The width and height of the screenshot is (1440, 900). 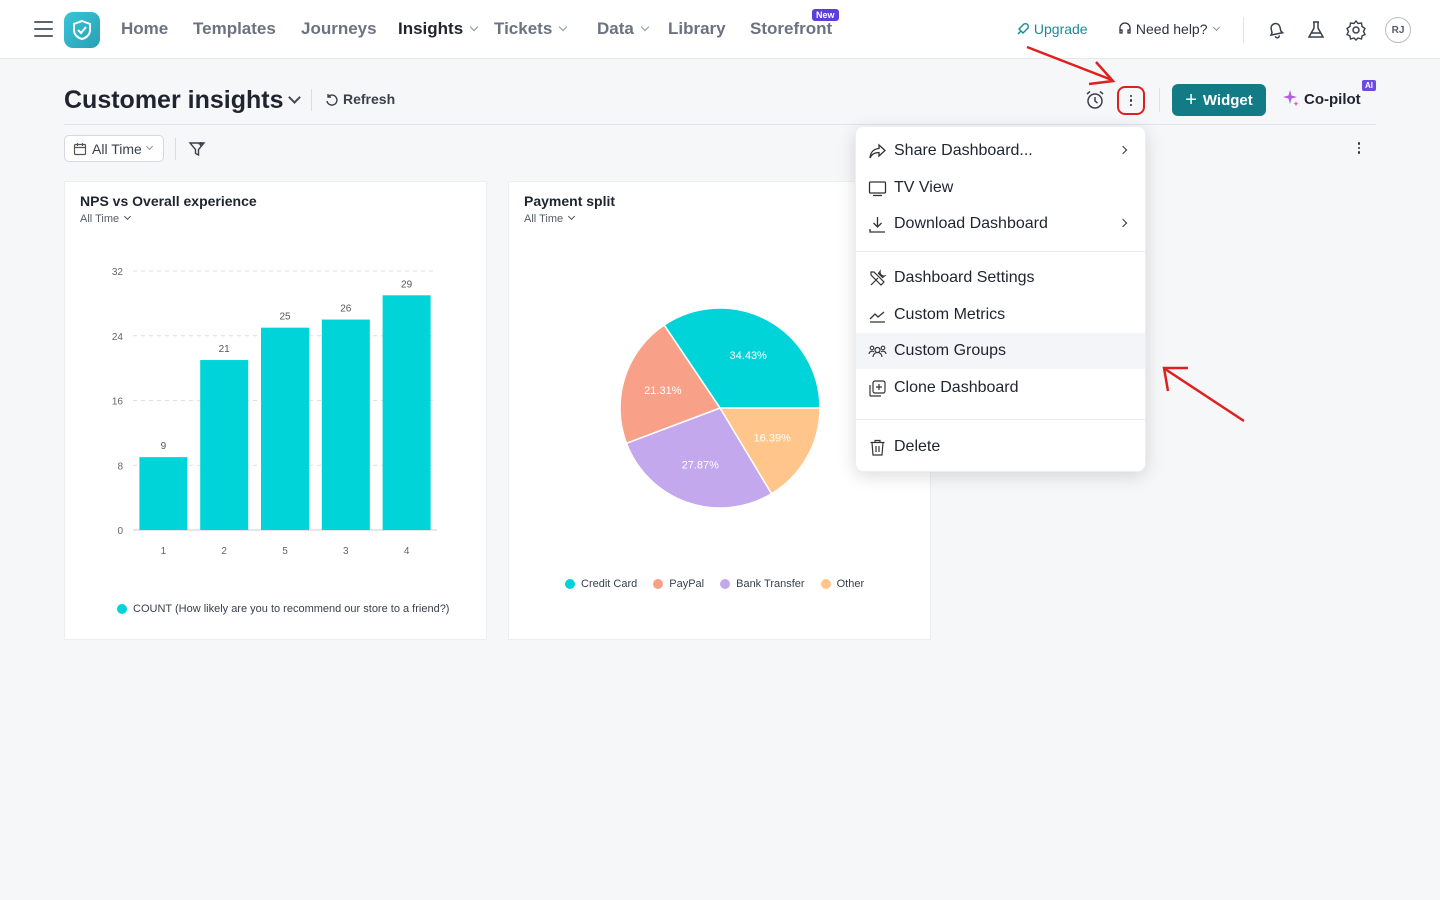 What do you see at coordinates (117, 148) in the screenshot?
I see `time-filter-label: All Time` at bounding box center [117, 148].